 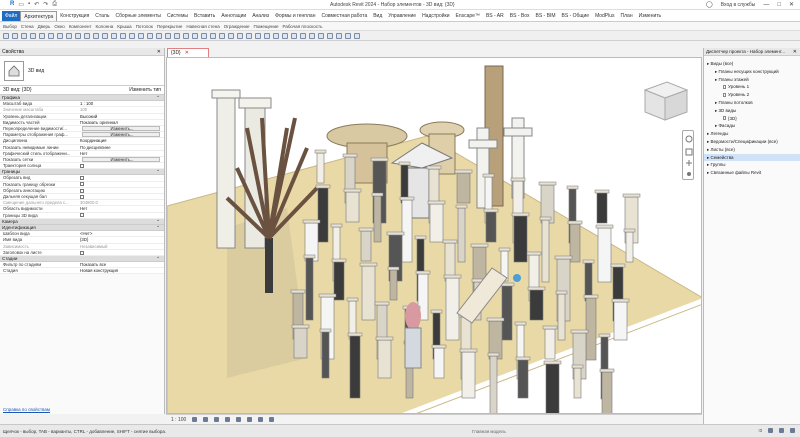 What do you see at coordinates (792, 430) in the screenshot?
I see `select-pinned-icon` at bounding box center [792, 430].